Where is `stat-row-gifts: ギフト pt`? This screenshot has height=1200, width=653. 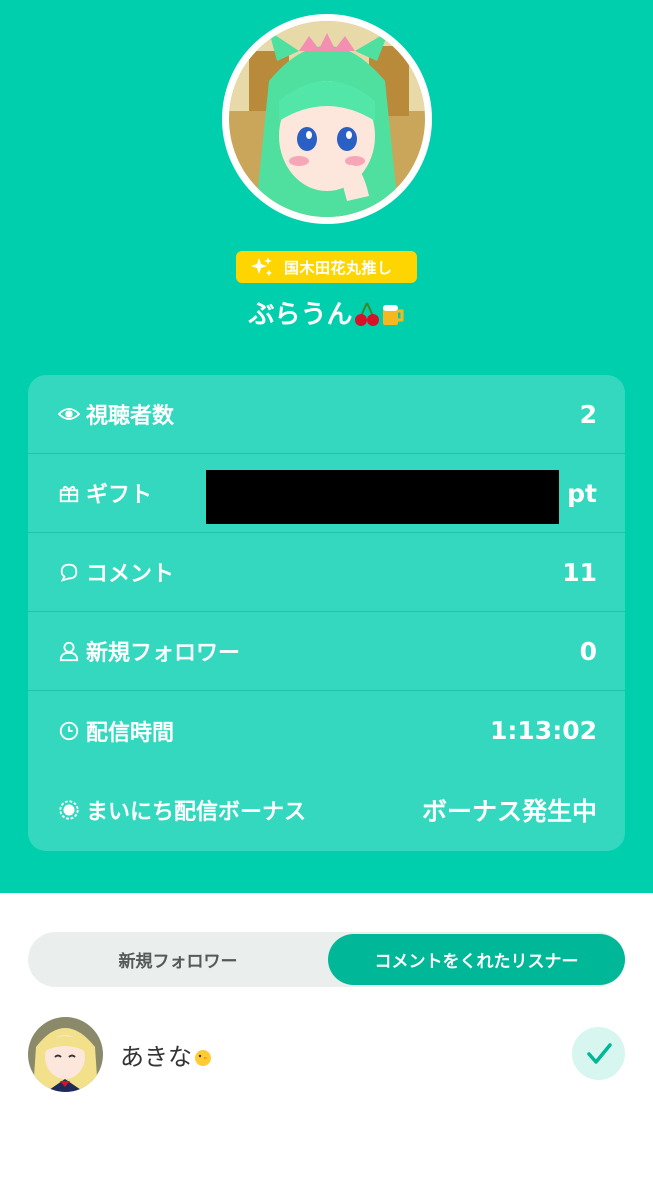 stat-row-gifts: ギフト pt is located at coordinates (326, 493).